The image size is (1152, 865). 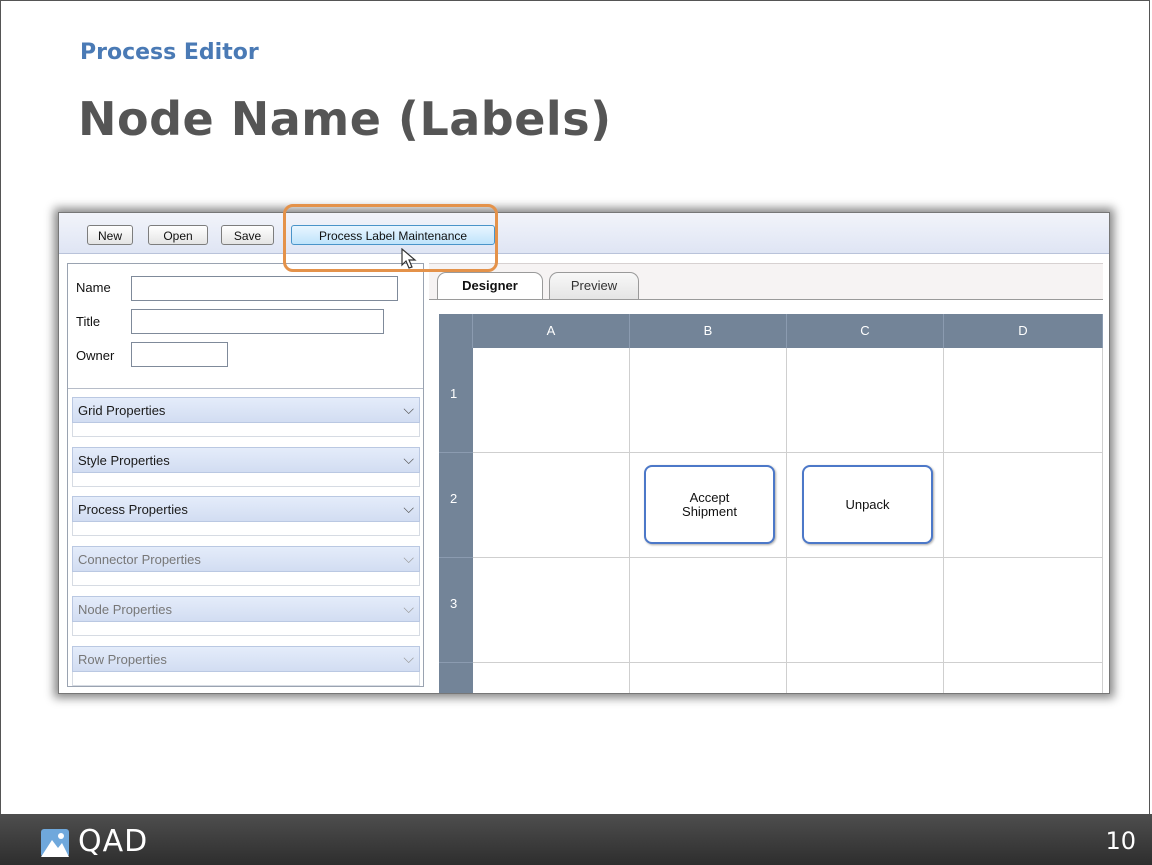 I want to click on section-label: Node Properties, so click(x=125, y=609).